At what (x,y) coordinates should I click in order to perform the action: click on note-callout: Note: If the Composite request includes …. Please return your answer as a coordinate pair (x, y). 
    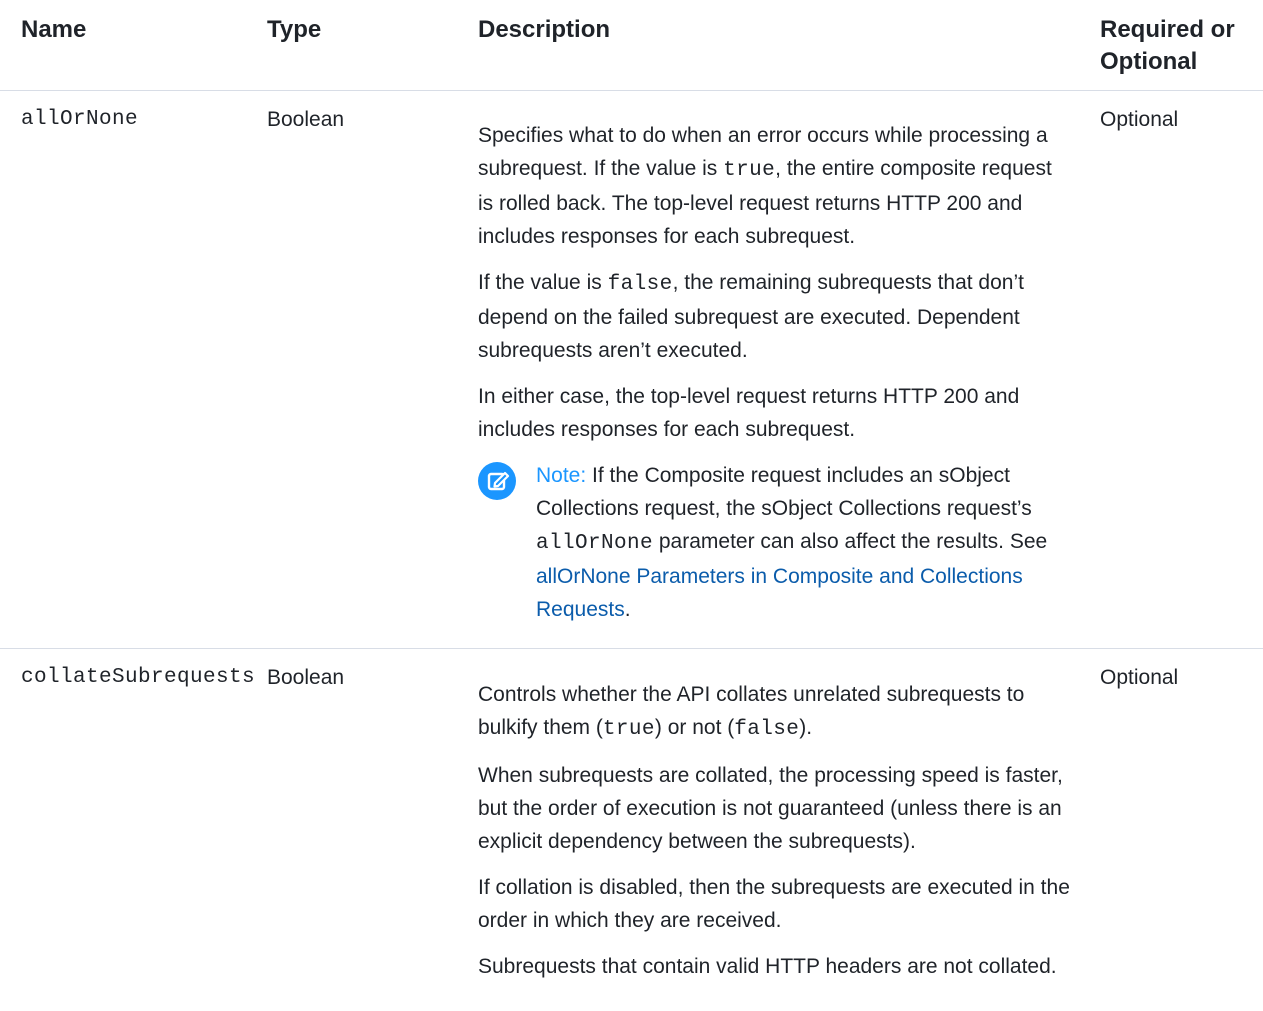
    Looking at the image, I should click on (774, 542).